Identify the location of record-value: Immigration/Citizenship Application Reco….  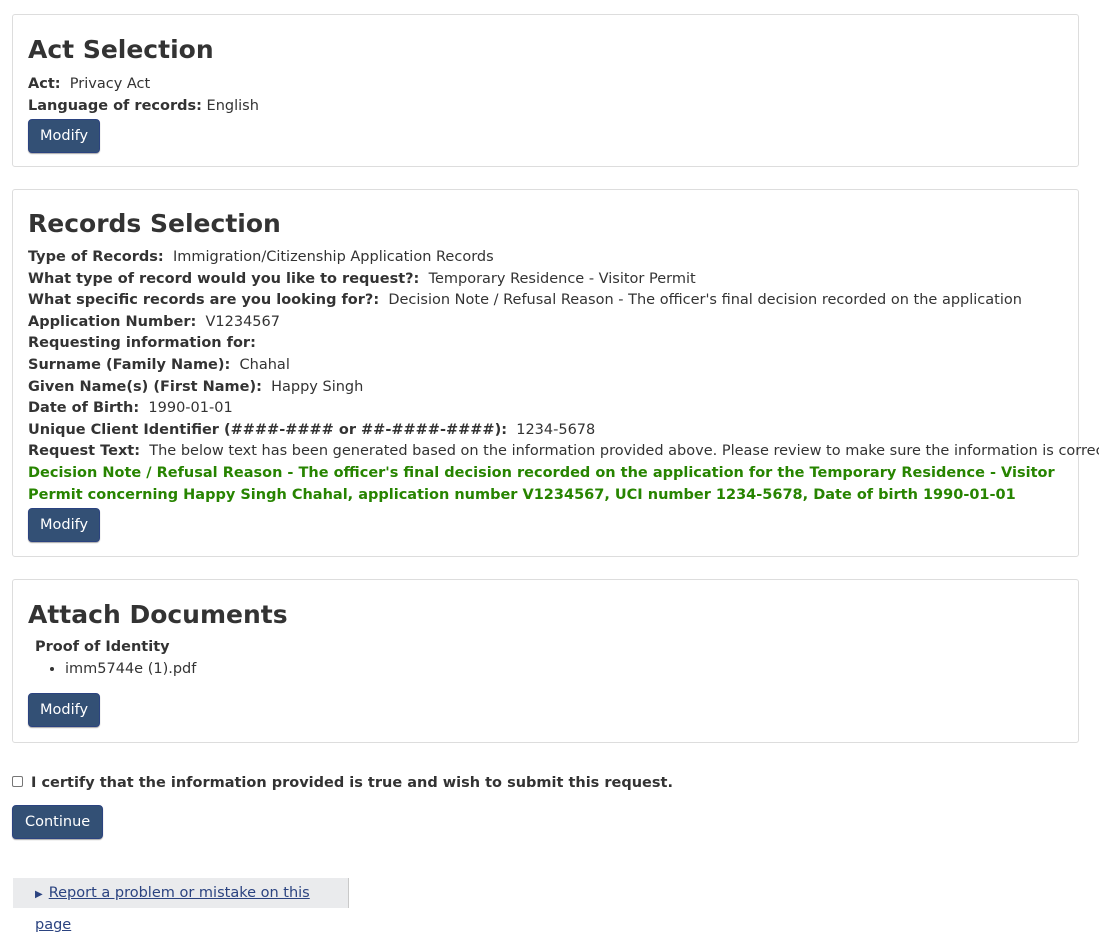
(333, 257).